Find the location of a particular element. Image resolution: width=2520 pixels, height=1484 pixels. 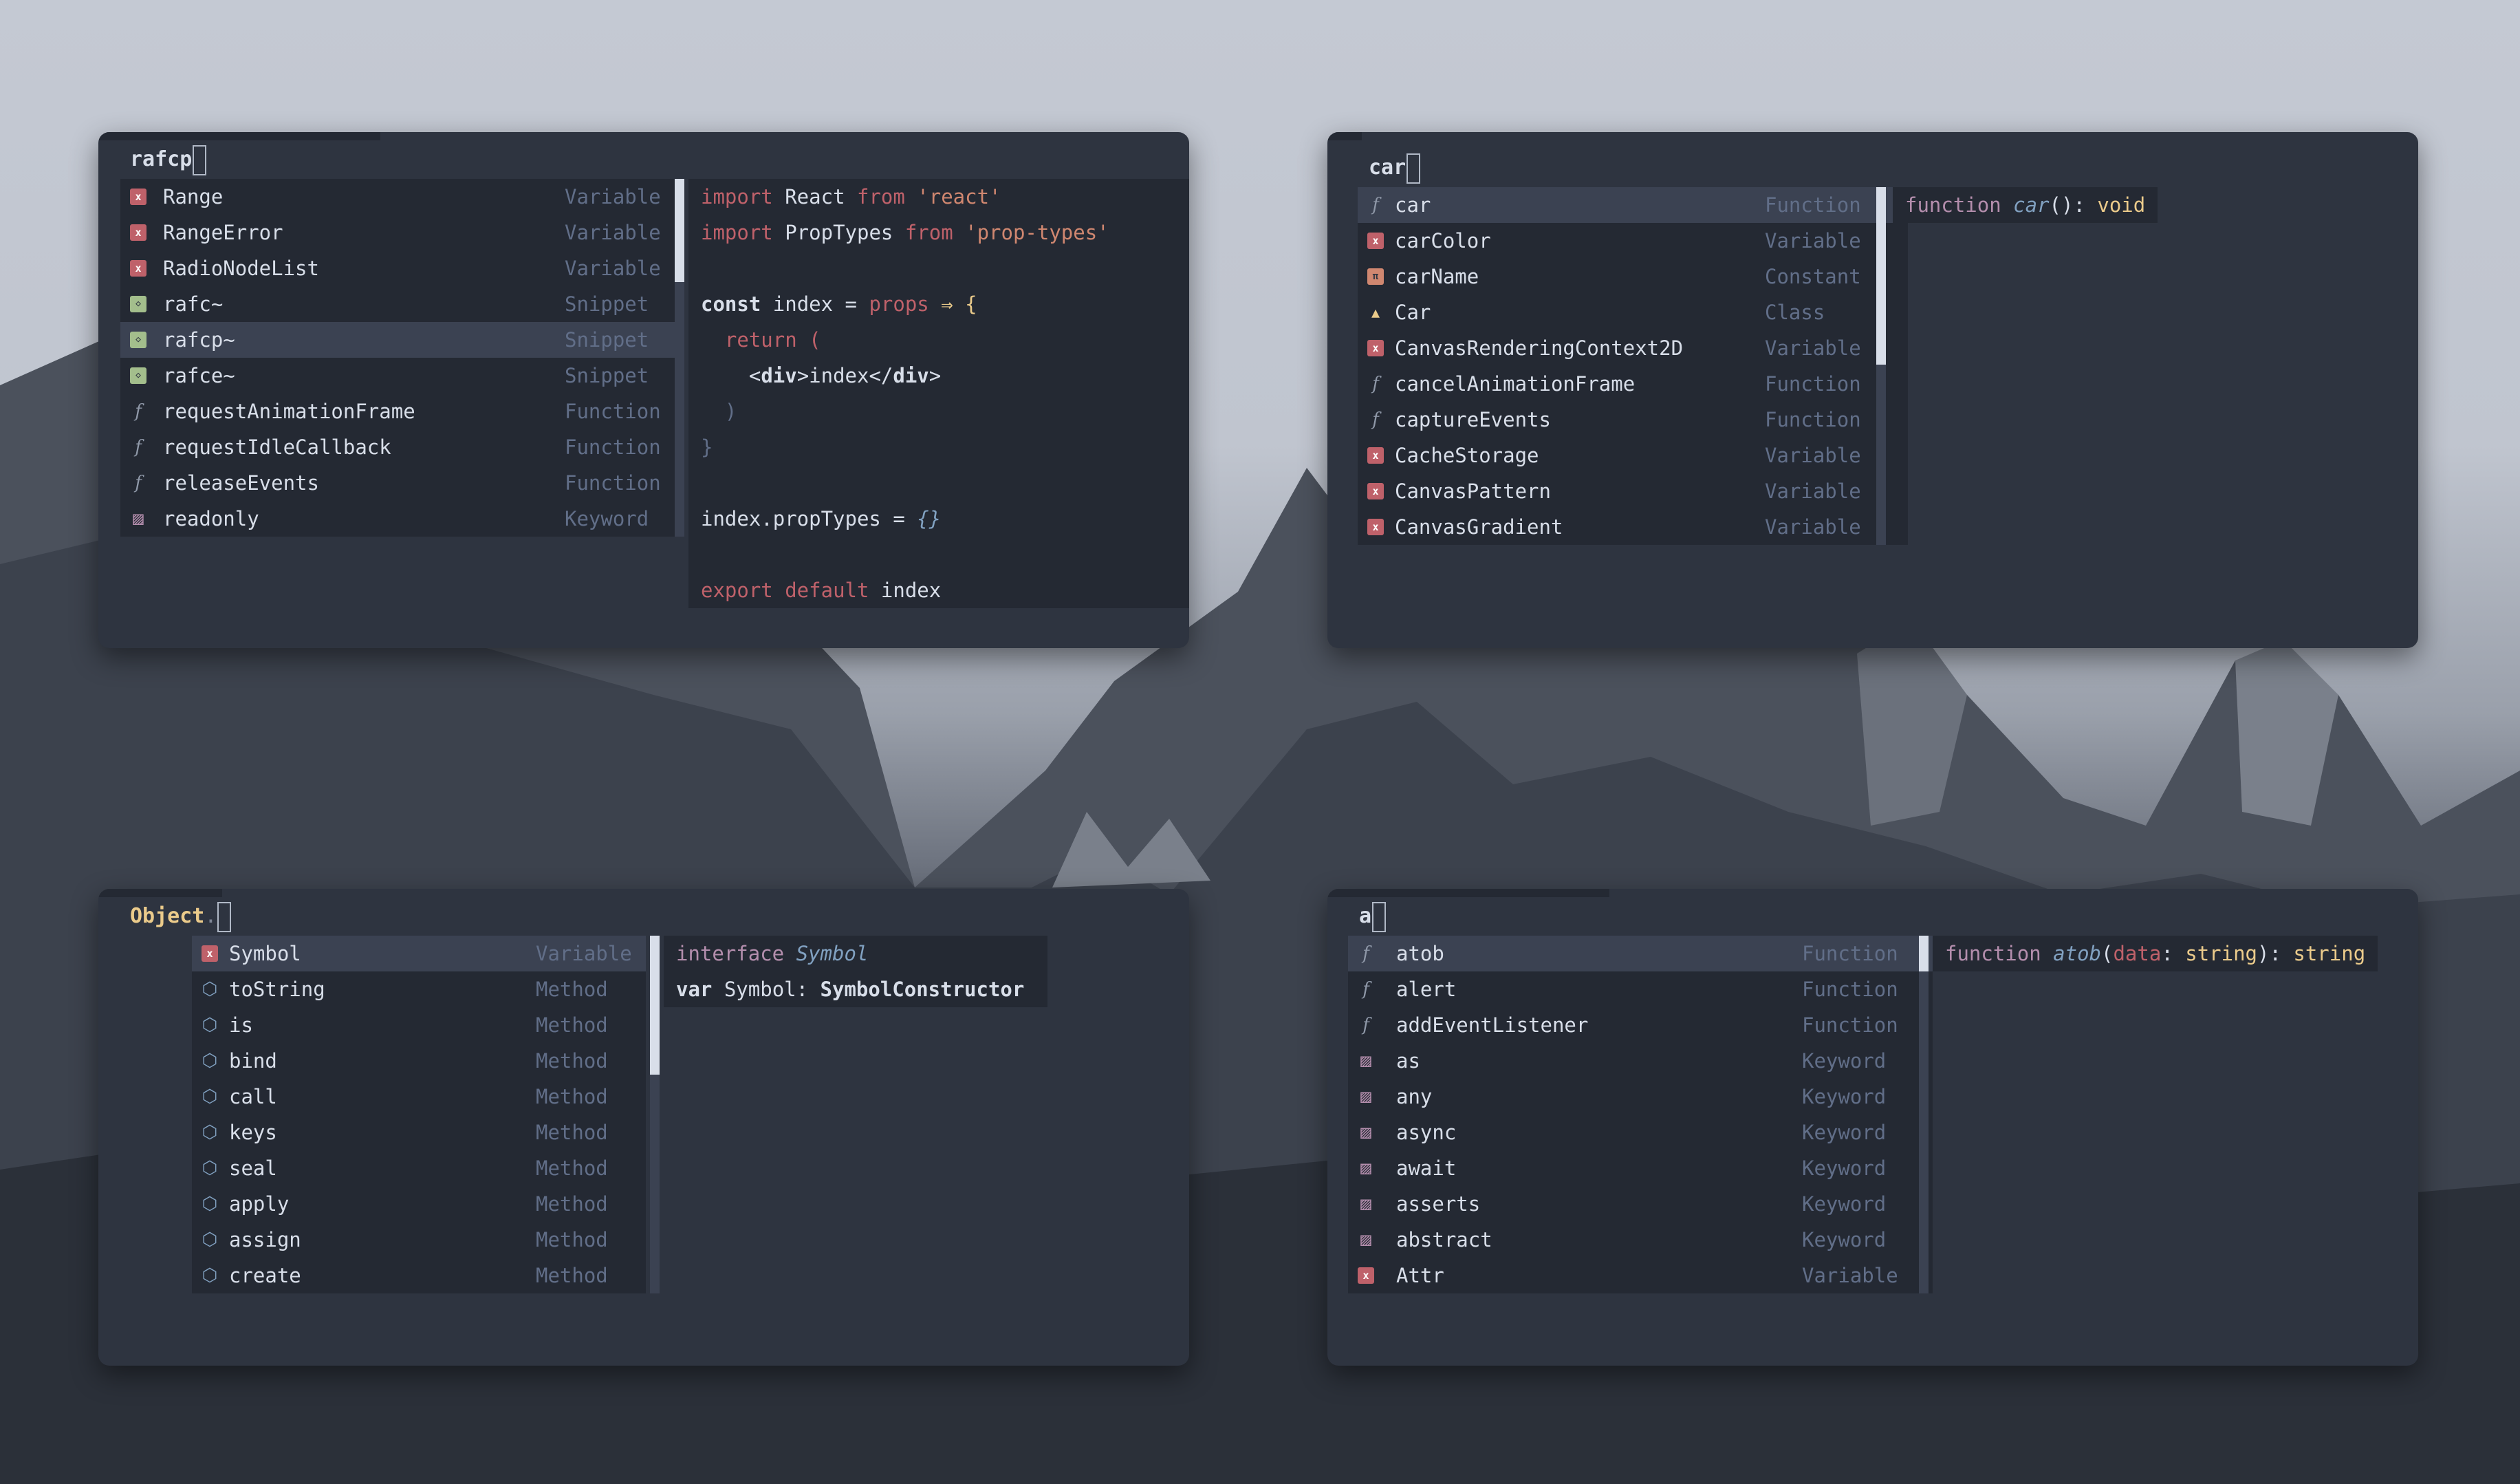

completion-item-label: RadioNodeList is located at coordinates (241, 268).